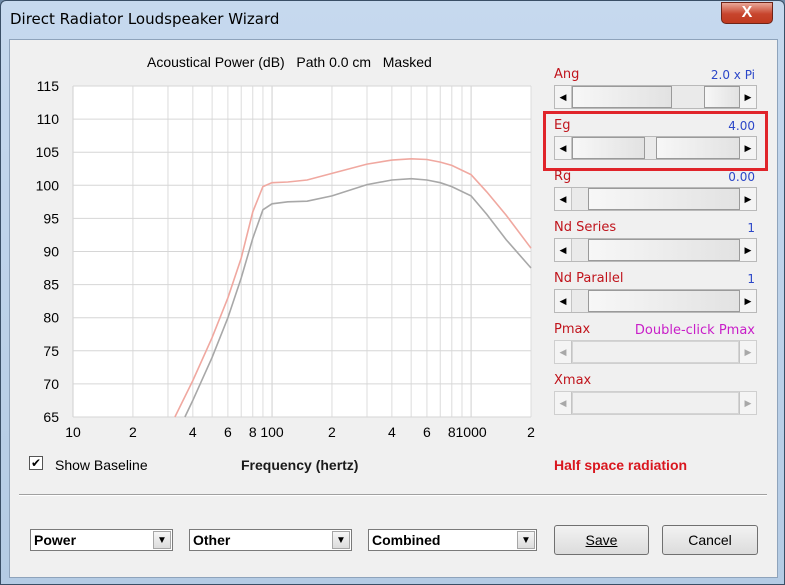 The width and height of the screenshot is (785, 585). What do you see at coordinates (101, 540) in the screenshot?
I see `display-mode-dropdown: Power ▼` at bounding box center [101, 540].